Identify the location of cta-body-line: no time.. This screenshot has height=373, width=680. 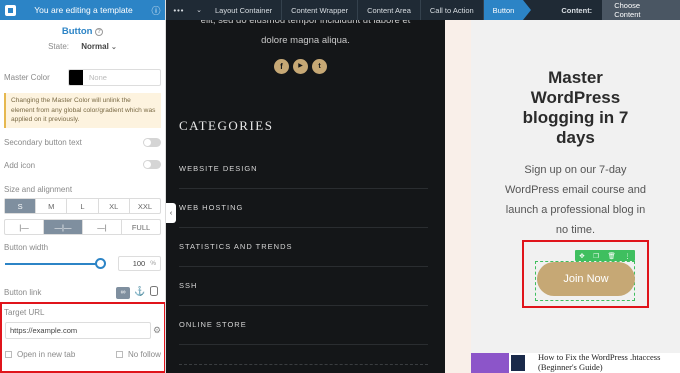
(575, 230).